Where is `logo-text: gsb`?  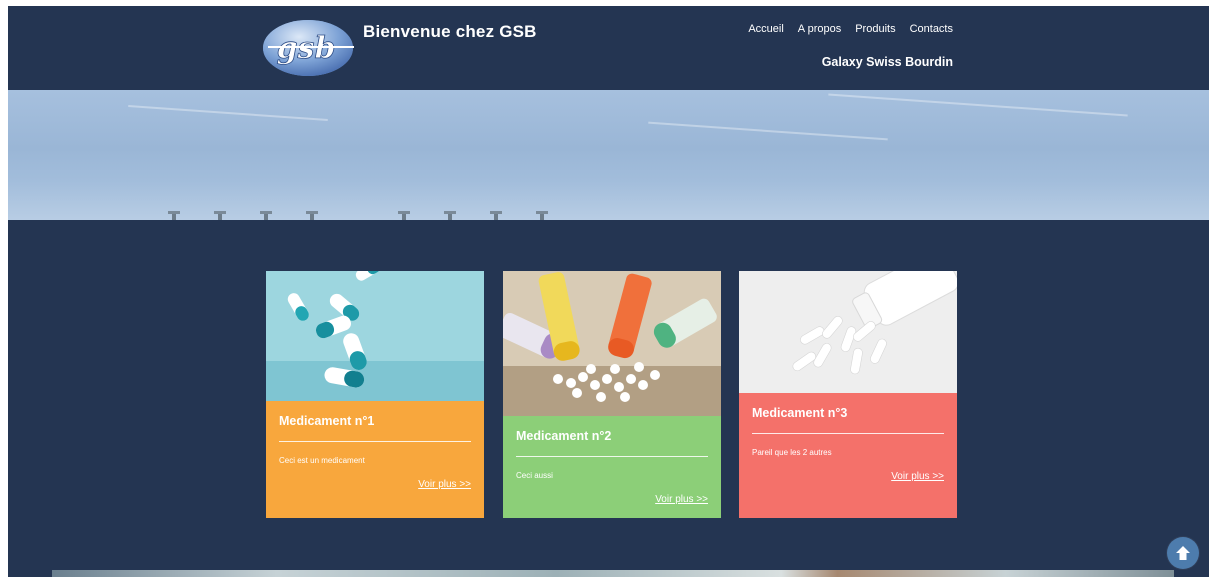 logo-text: gsb is located at coordinates (306, 48).